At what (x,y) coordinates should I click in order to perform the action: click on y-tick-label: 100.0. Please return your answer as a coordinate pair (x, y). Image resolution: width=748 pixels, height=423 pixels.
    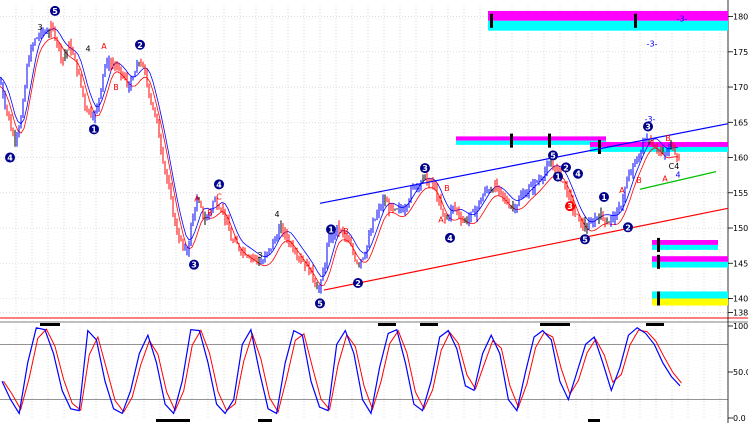
    Looking at the image, I should click on (740, 326).